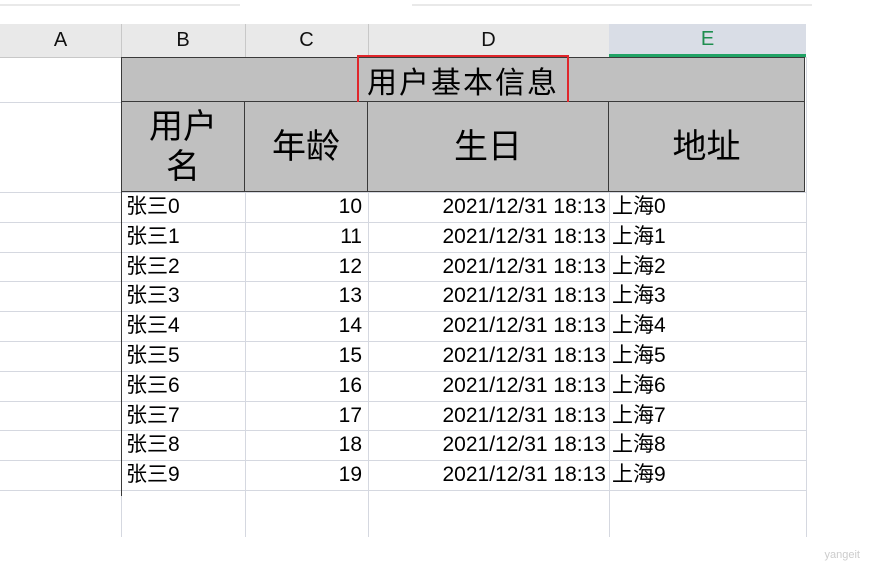  I want to click on header-cell-age: 年龄, so click(306, 147).